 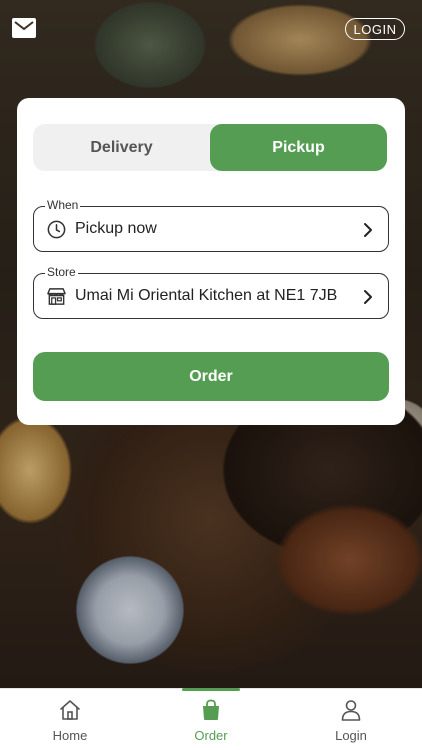 I want to click on when-field: When Pickup now, so click(x=211, y=225).